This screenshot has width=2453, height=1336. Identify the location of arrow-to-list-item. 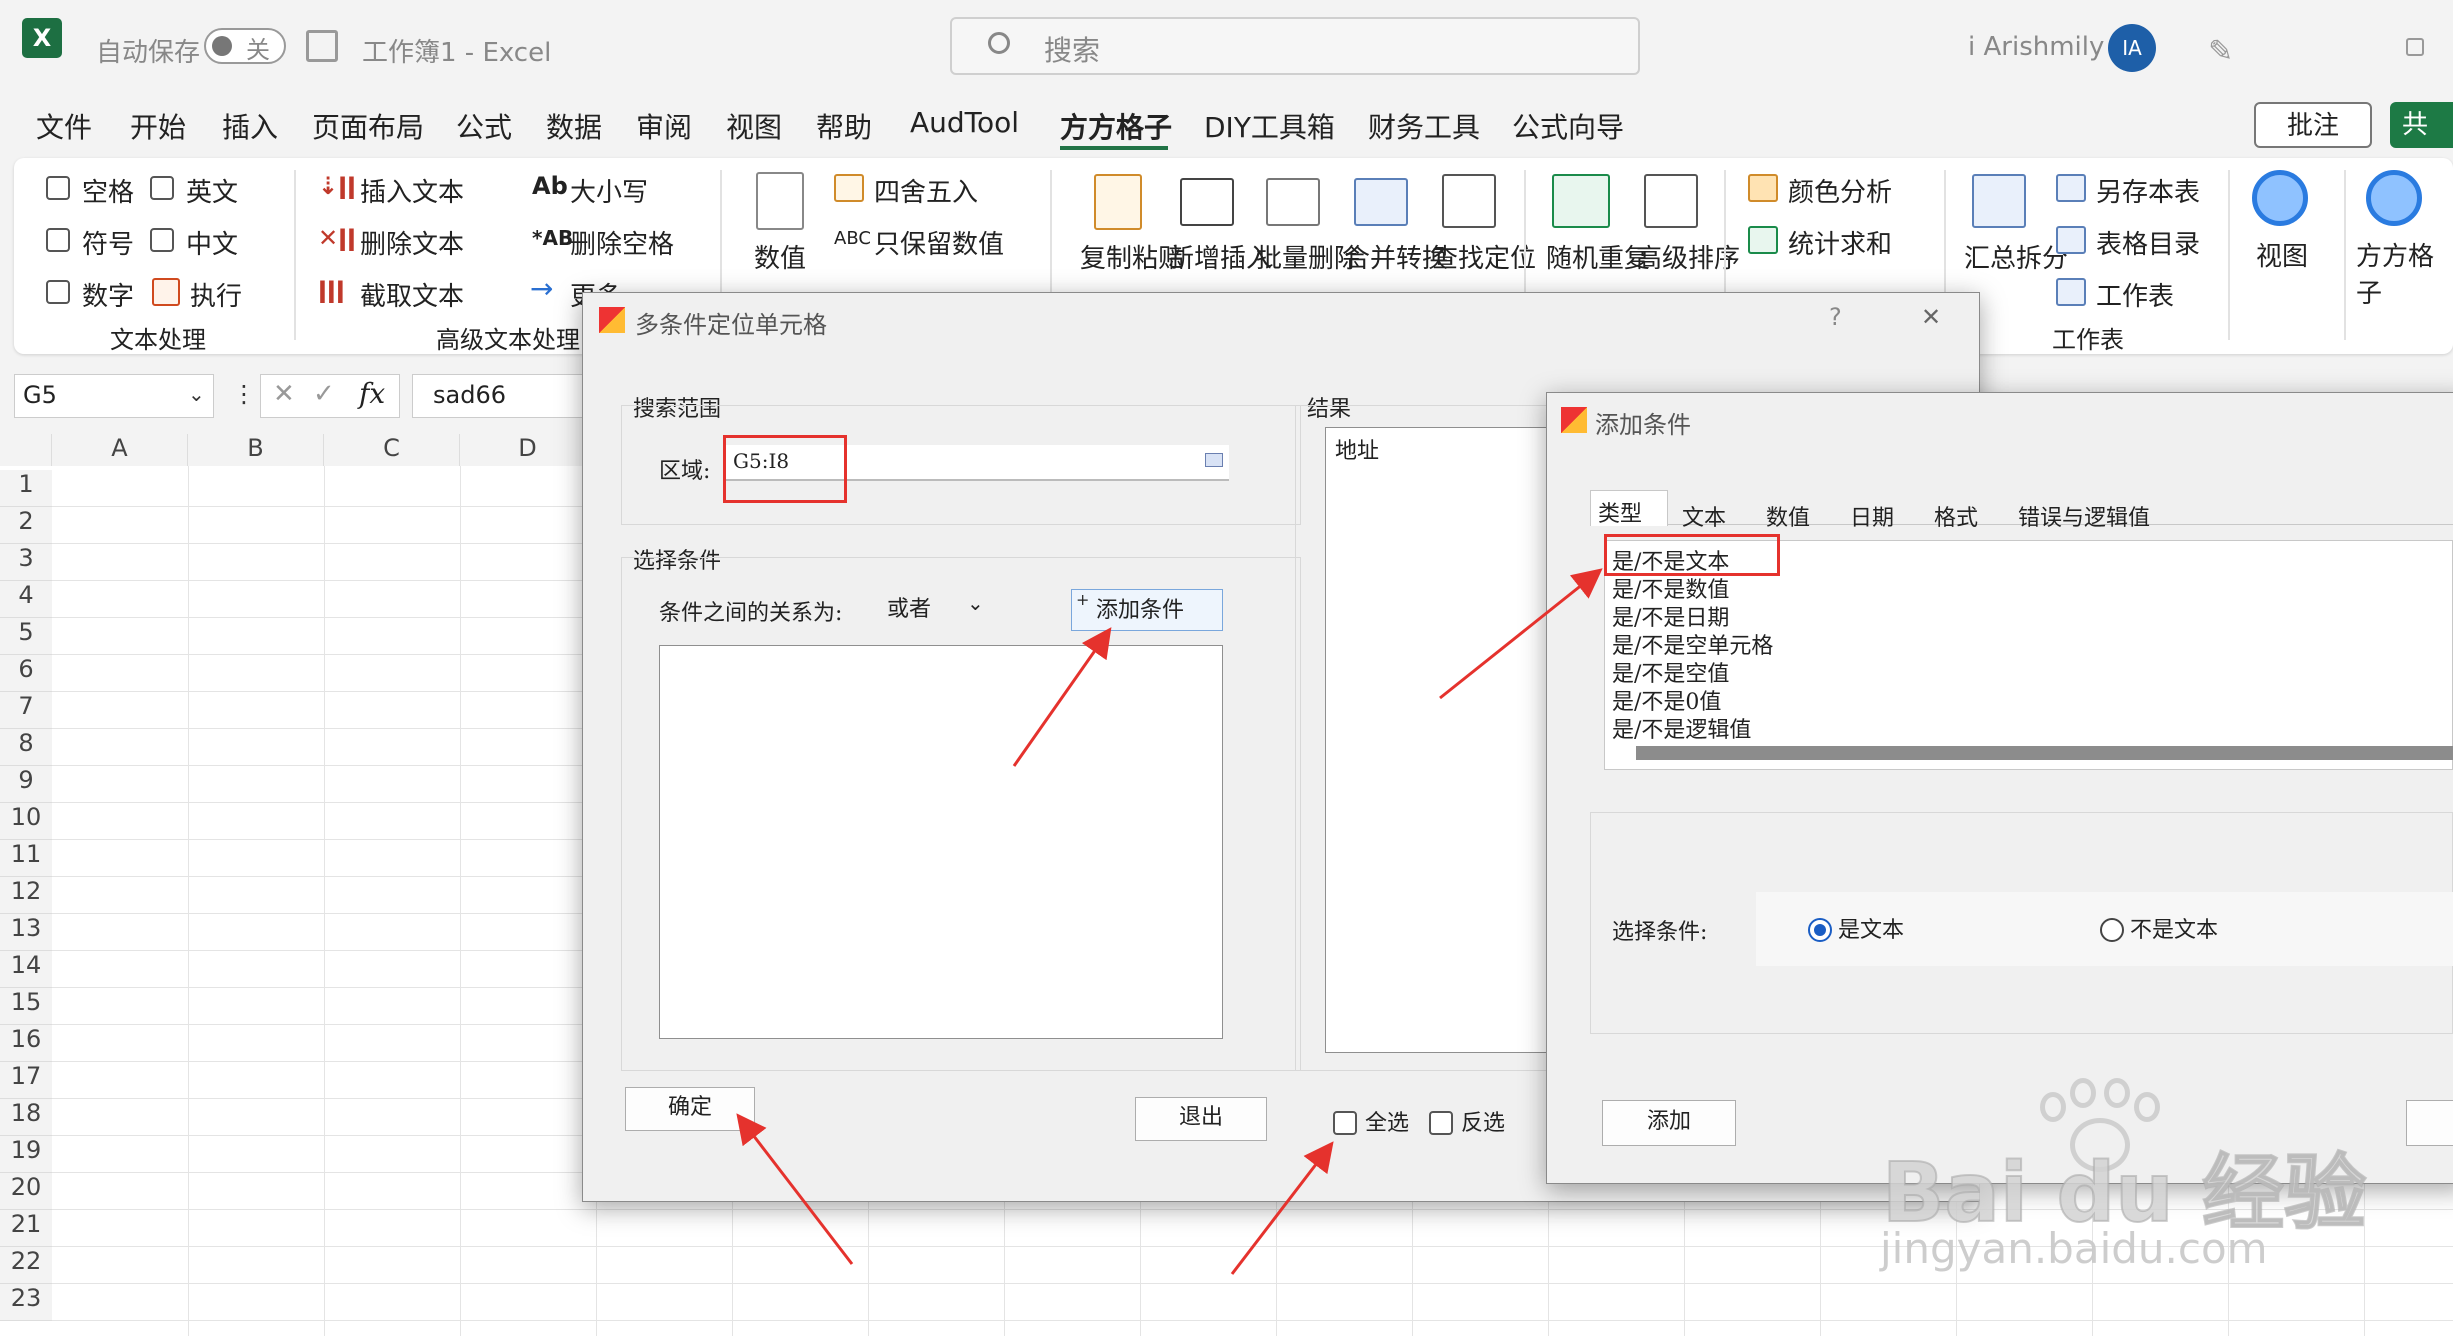
(1521, 634).